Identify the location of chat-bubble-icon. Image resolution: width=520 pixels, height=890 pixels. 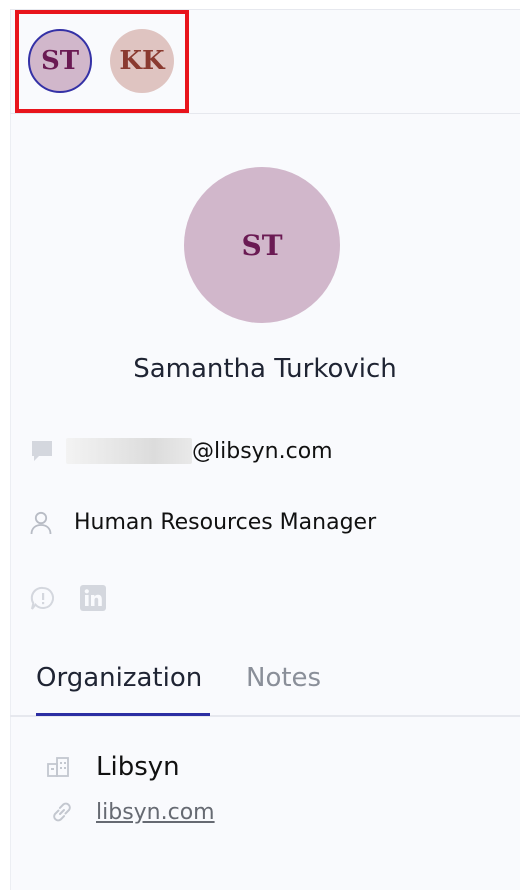
(42, 451).